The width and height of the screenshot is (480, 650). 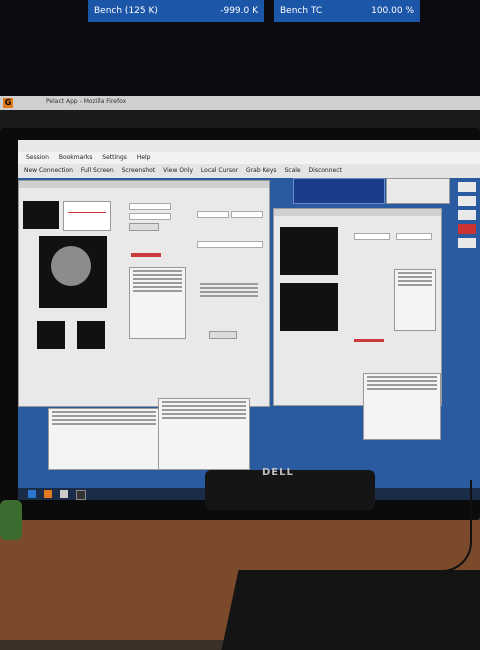 What do you see at coordinates (86, 101) in the screenshot?
I see `firefox-window-title: Pelact App - Mozilla Firefox` at bounding box center [86, 101].